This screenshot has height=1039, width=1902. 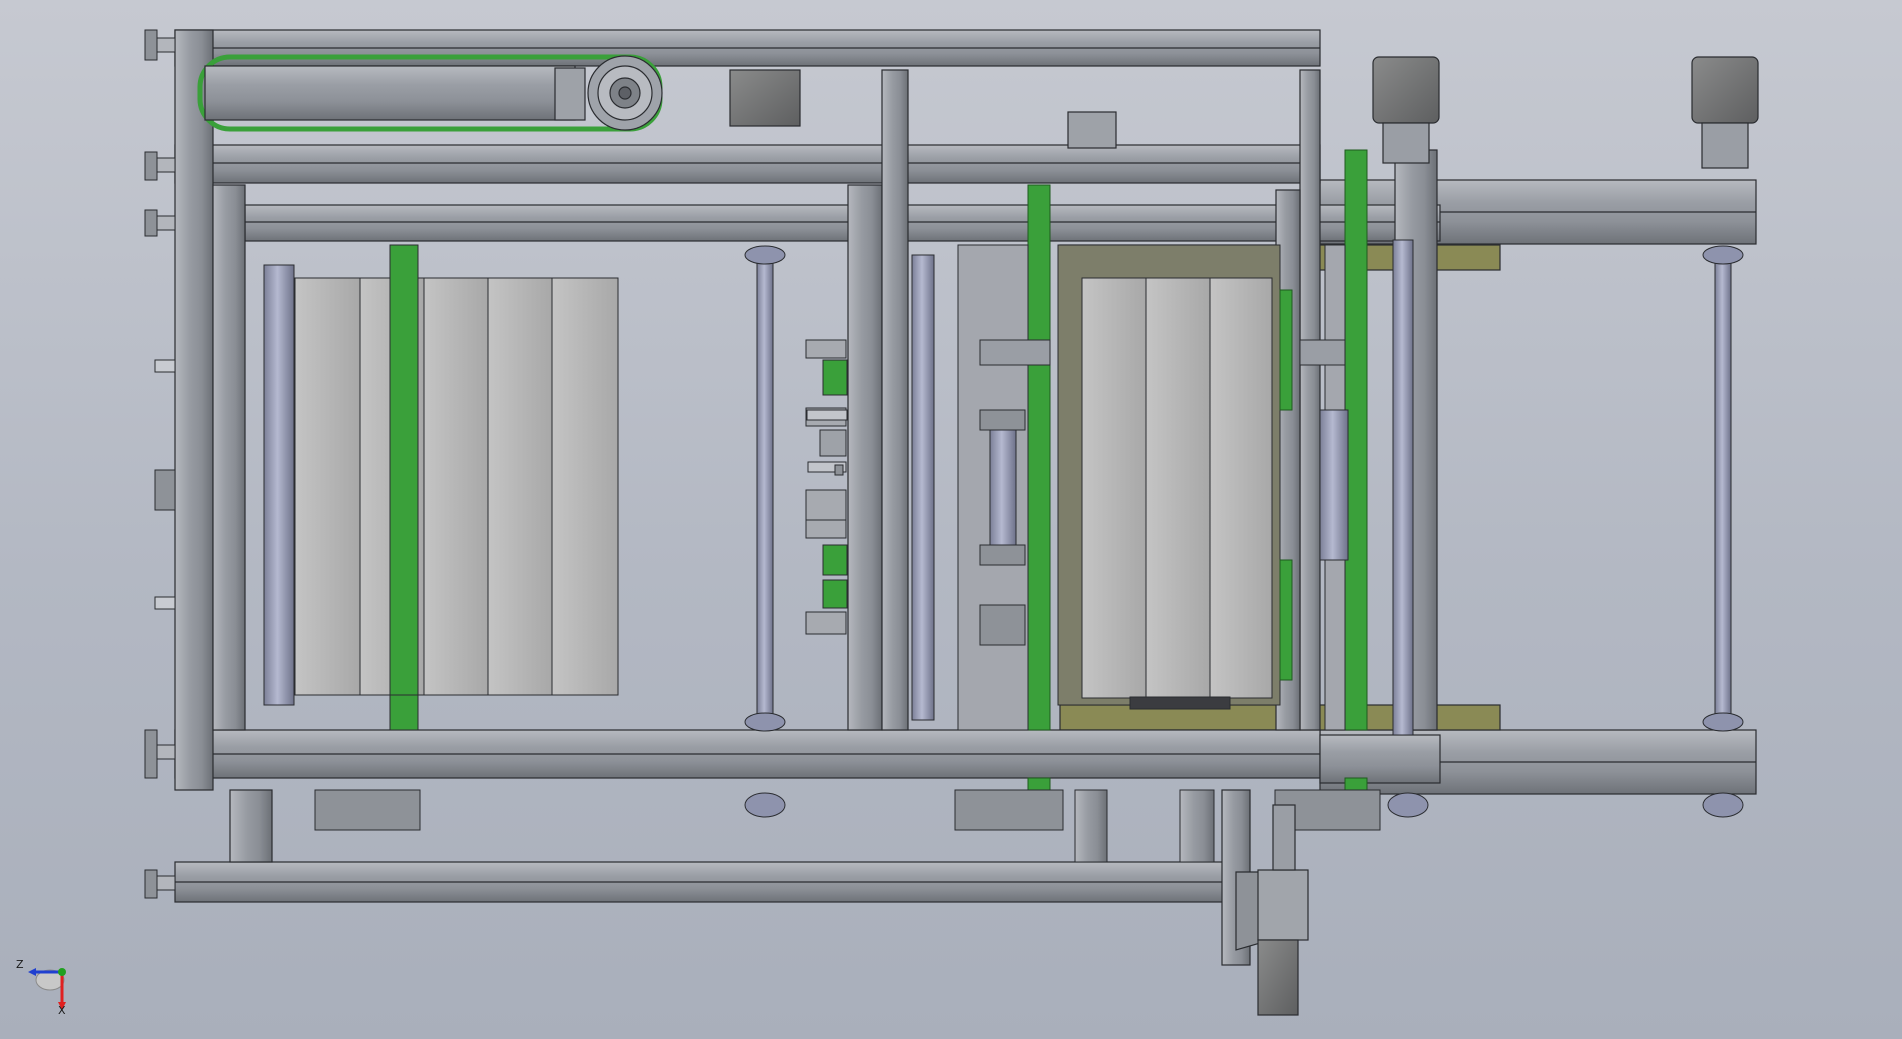 What do you see at coordinates (62, 1010) in the screenshot?
I see `axis-x-label: X` at bounding box center [62, 1010].